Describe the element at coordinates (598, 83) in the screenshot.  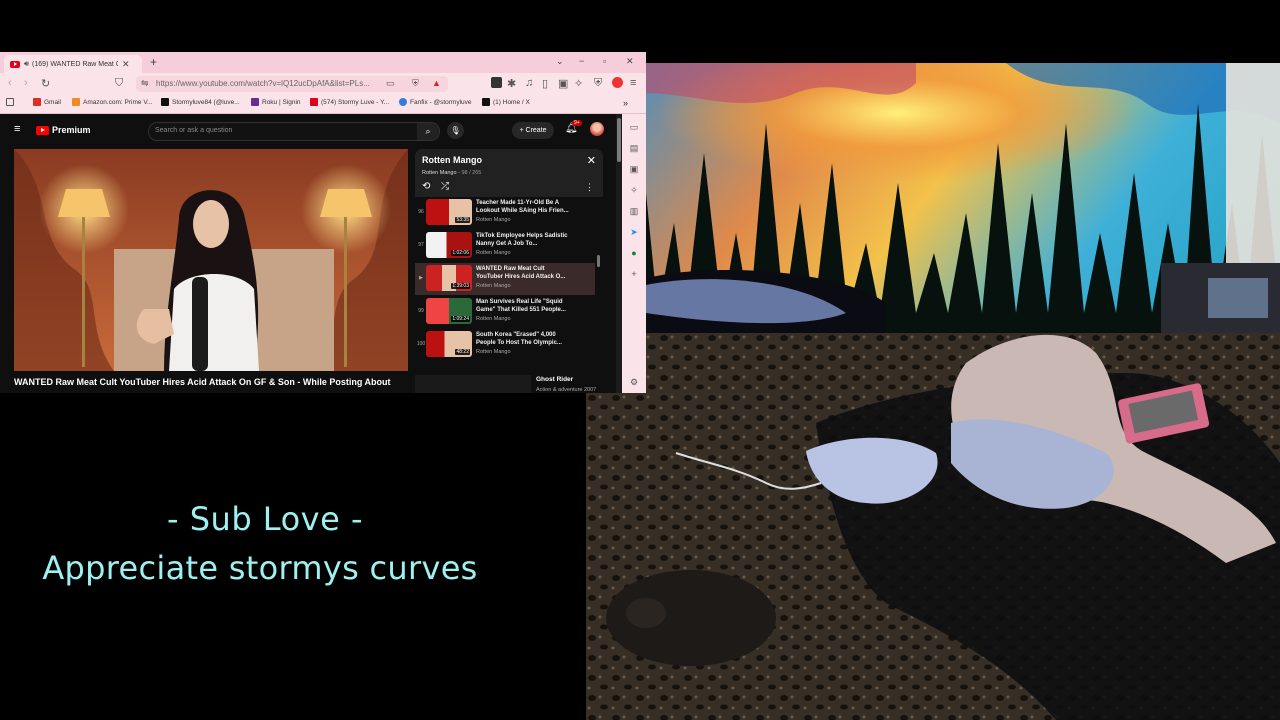
I see `vpn-shield-icon: ⛨` at that location.